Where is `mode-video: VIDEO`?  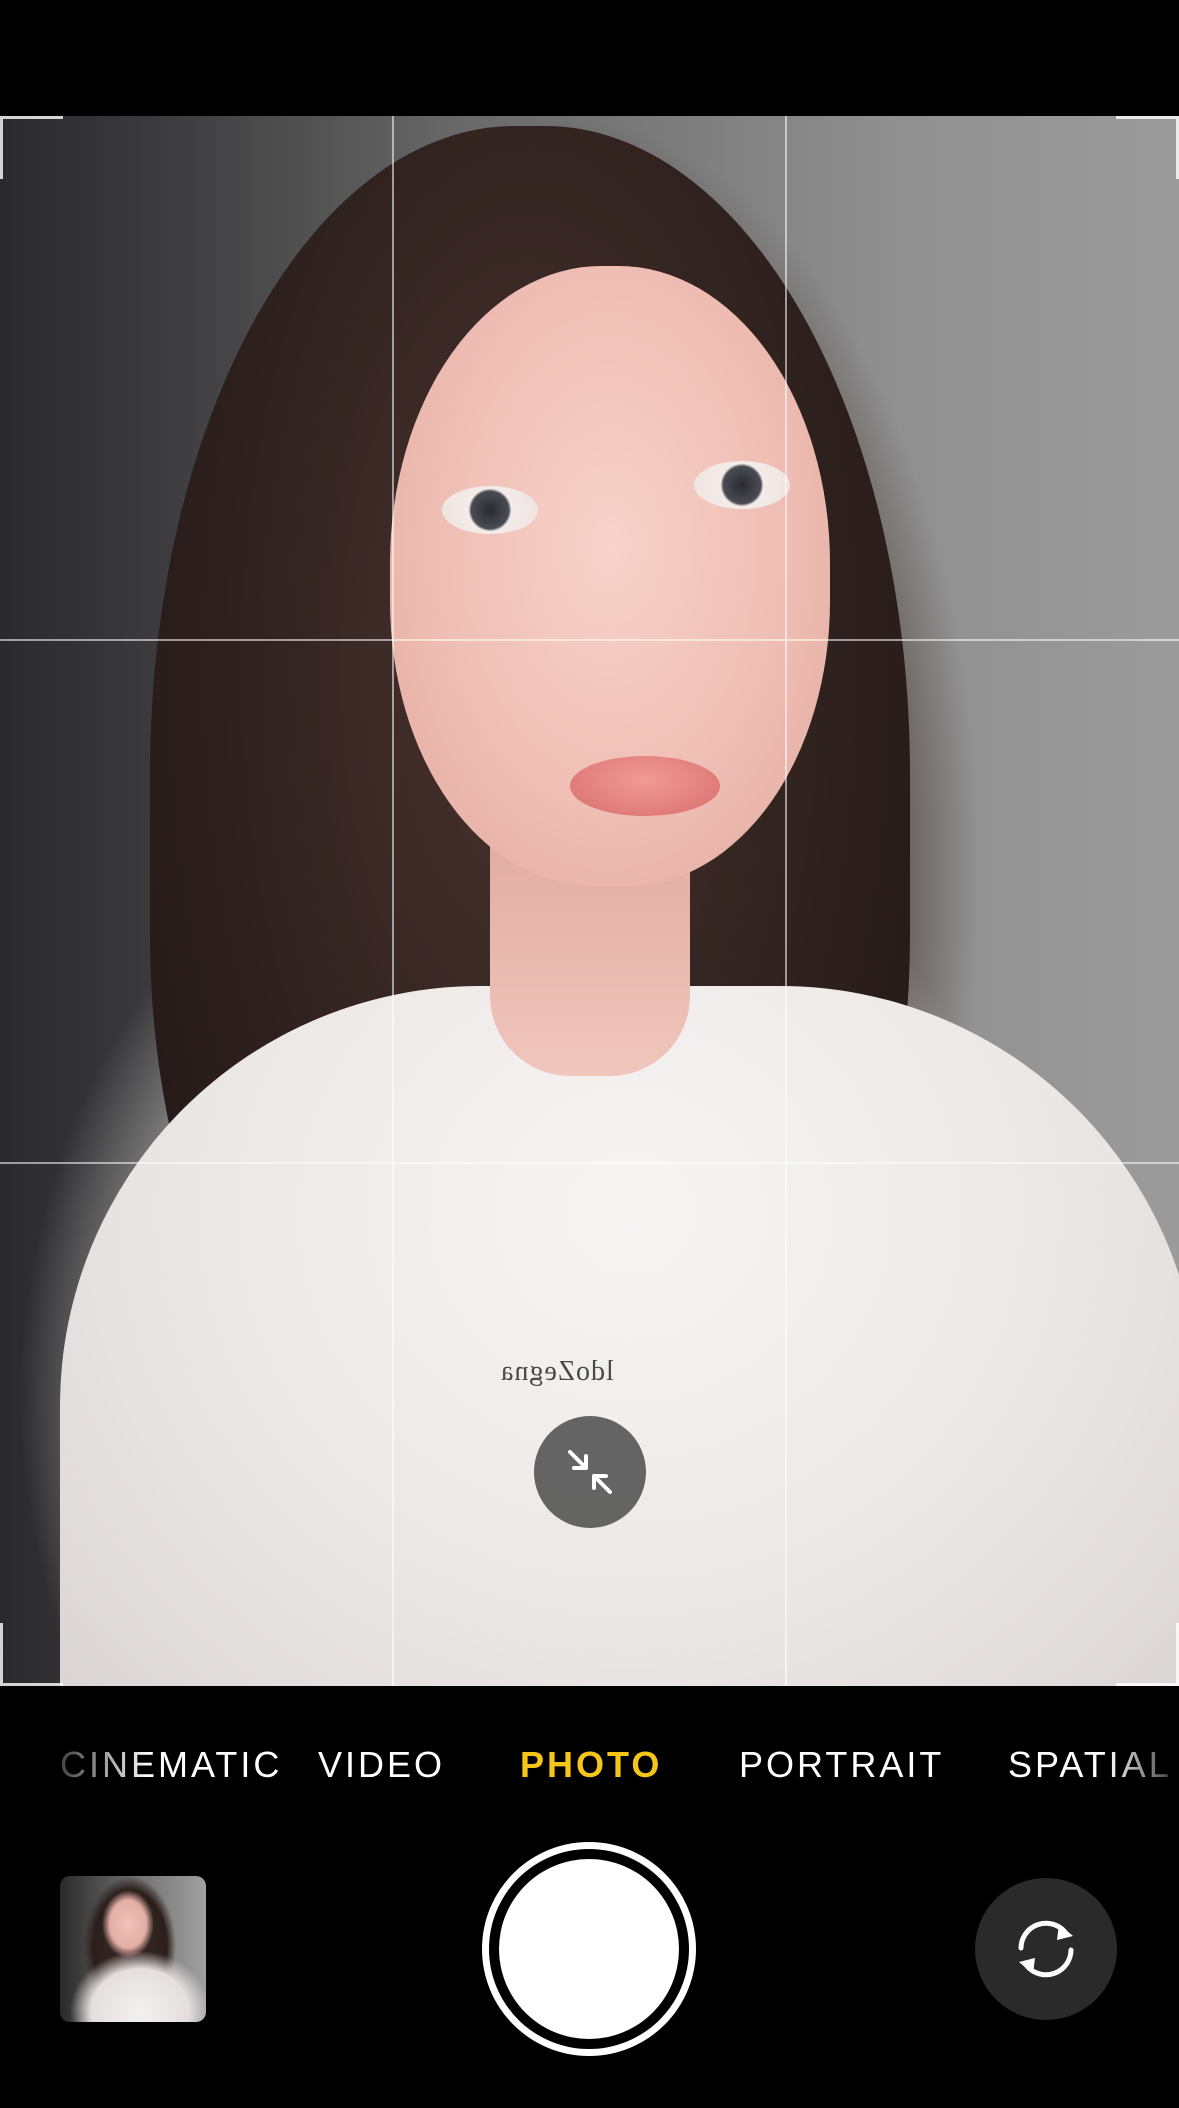 mode-video: VIDEO is located at coordinates (381, 1765).